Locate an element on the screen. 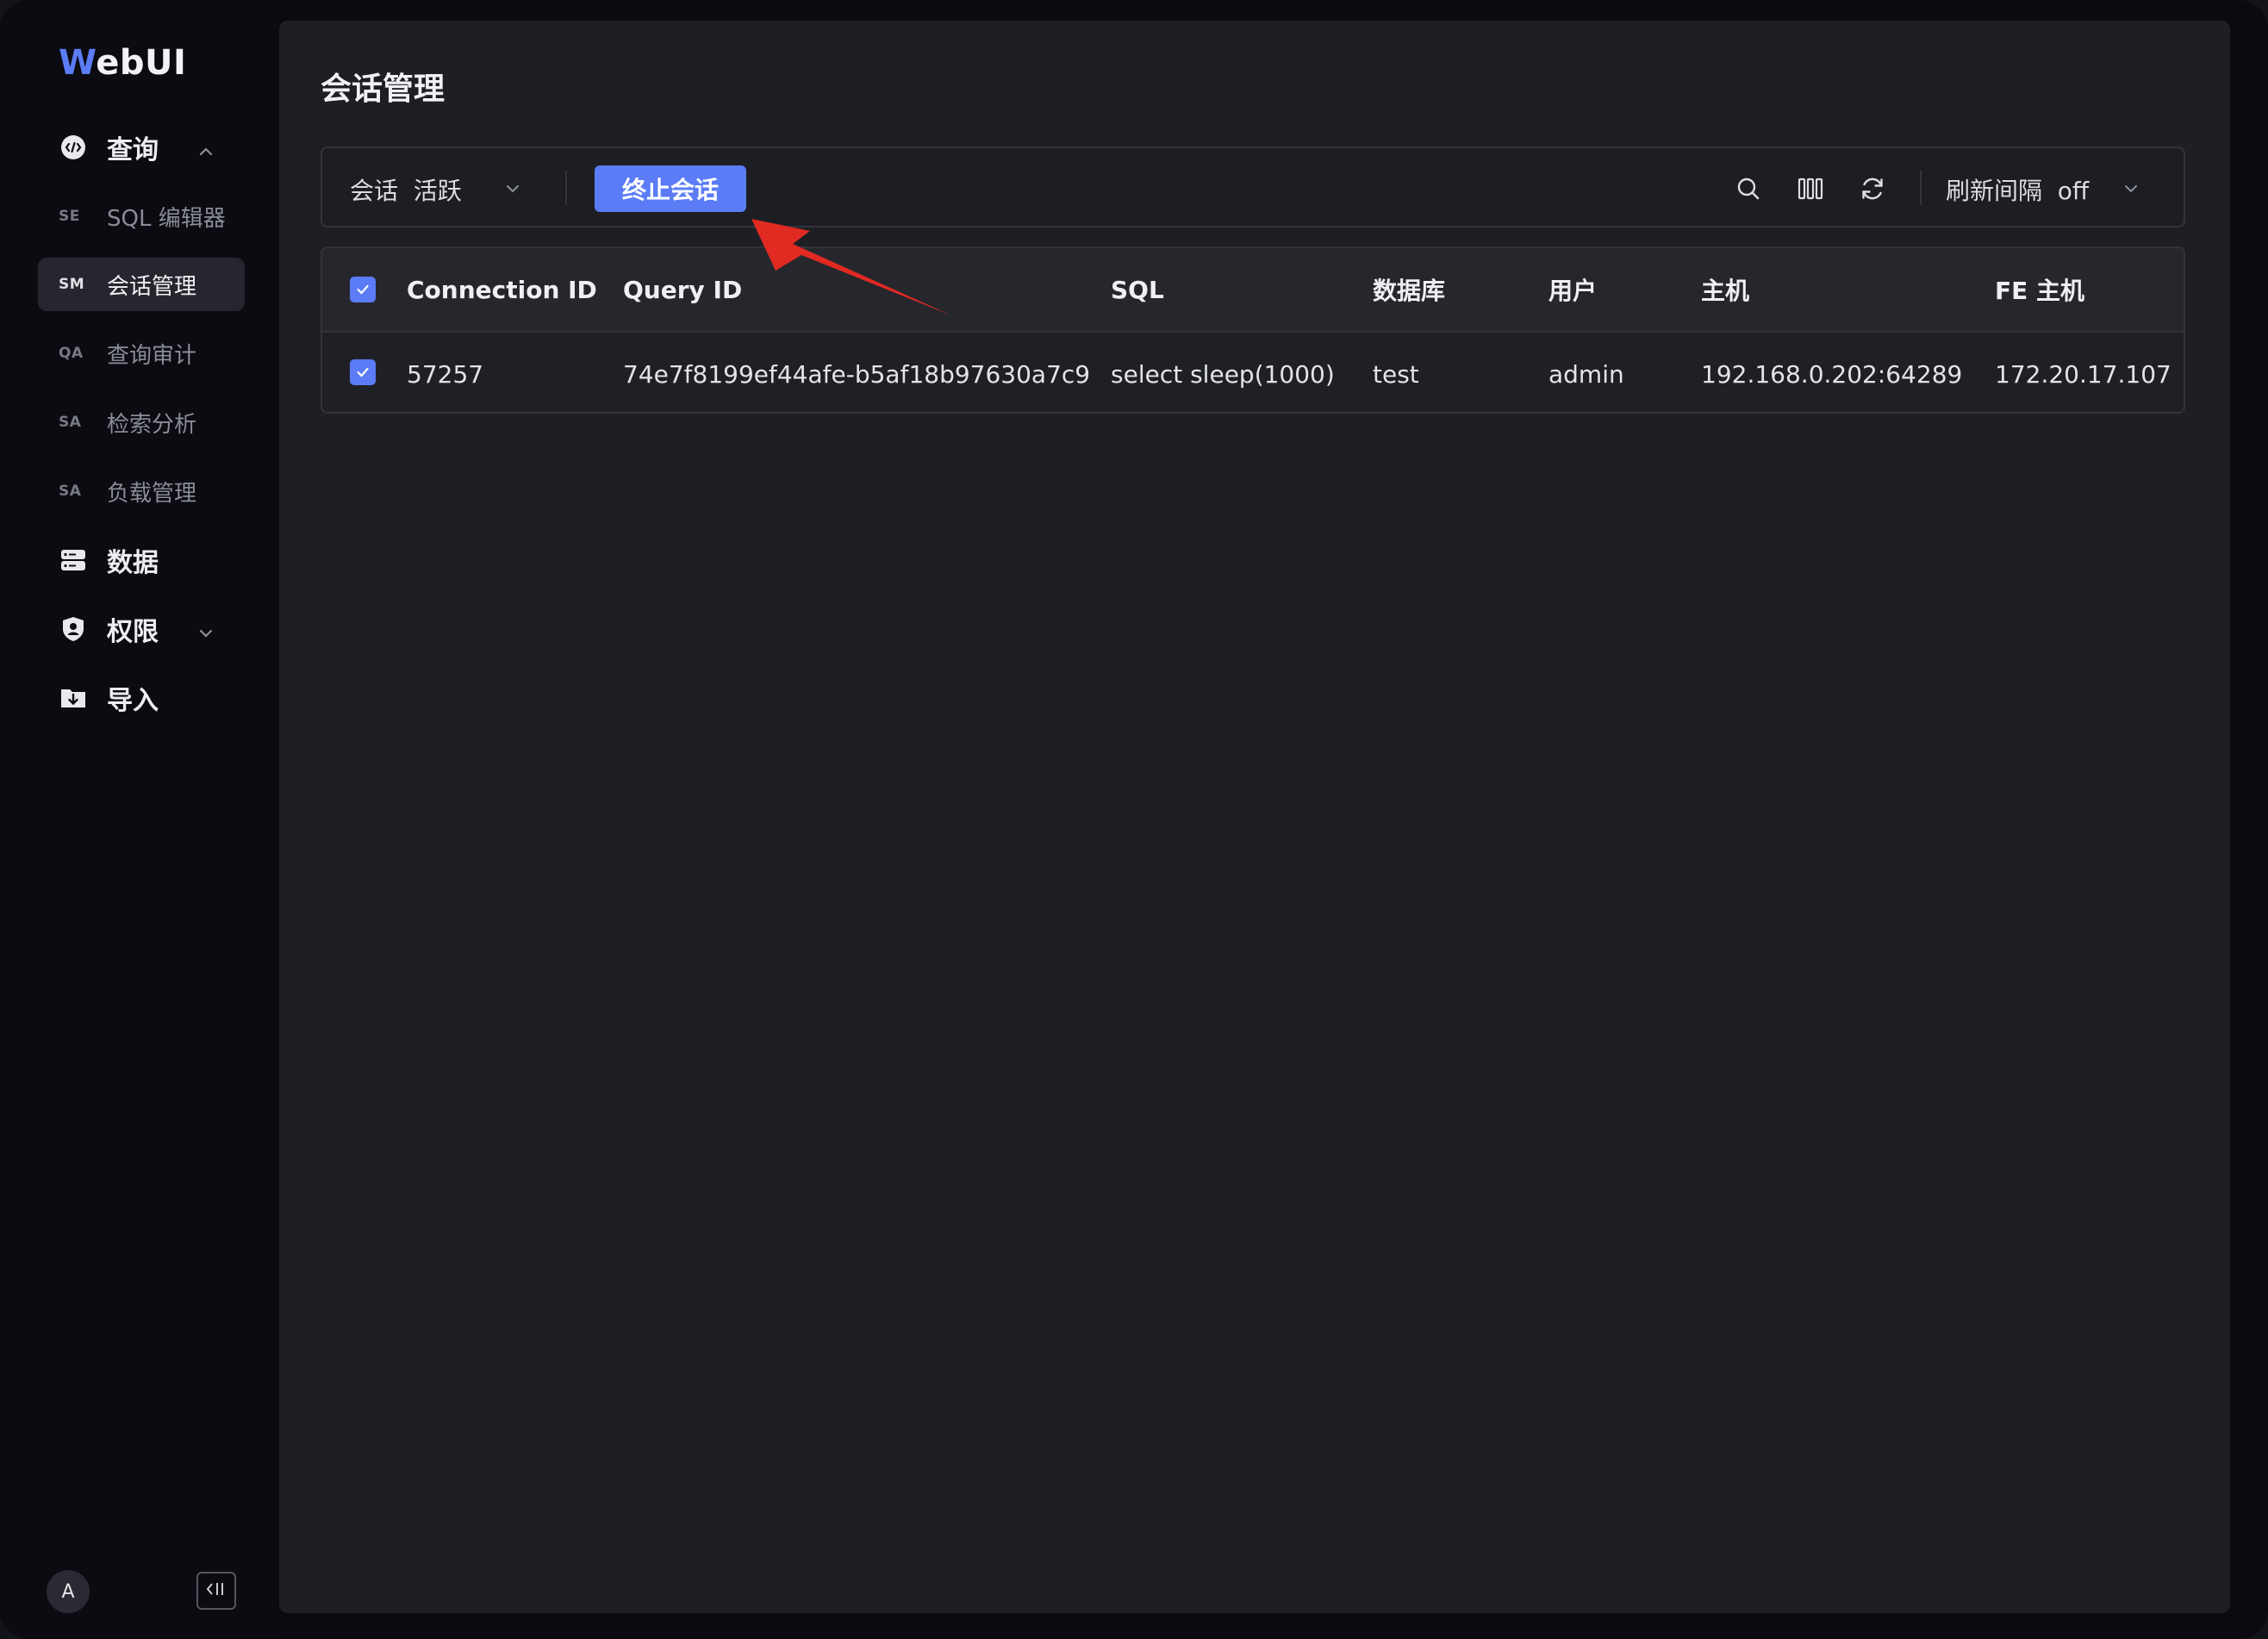 This screenshot has width=2268, height=1639. cell-user: admin is located at coordinates (1586, 374).